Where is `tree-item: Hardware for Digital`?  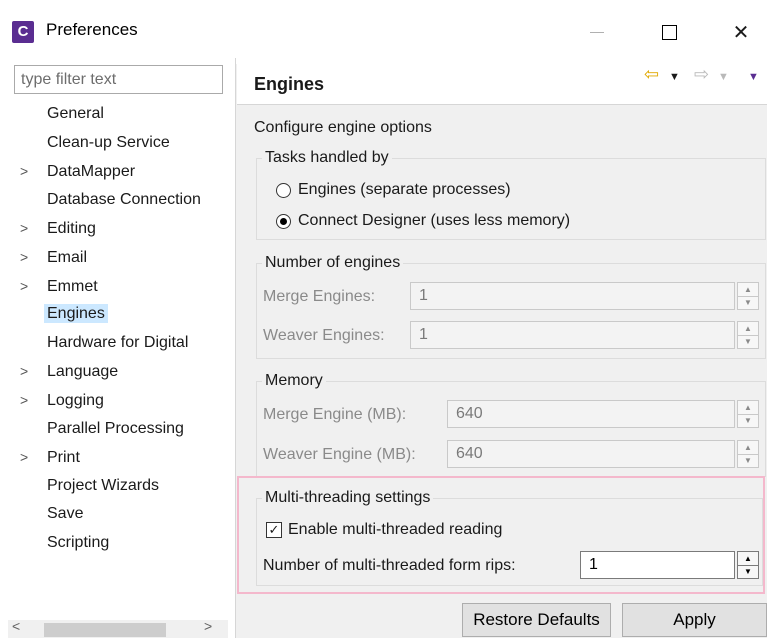
tree-item: Hardware for Digital is located at coordinates (104, 343).